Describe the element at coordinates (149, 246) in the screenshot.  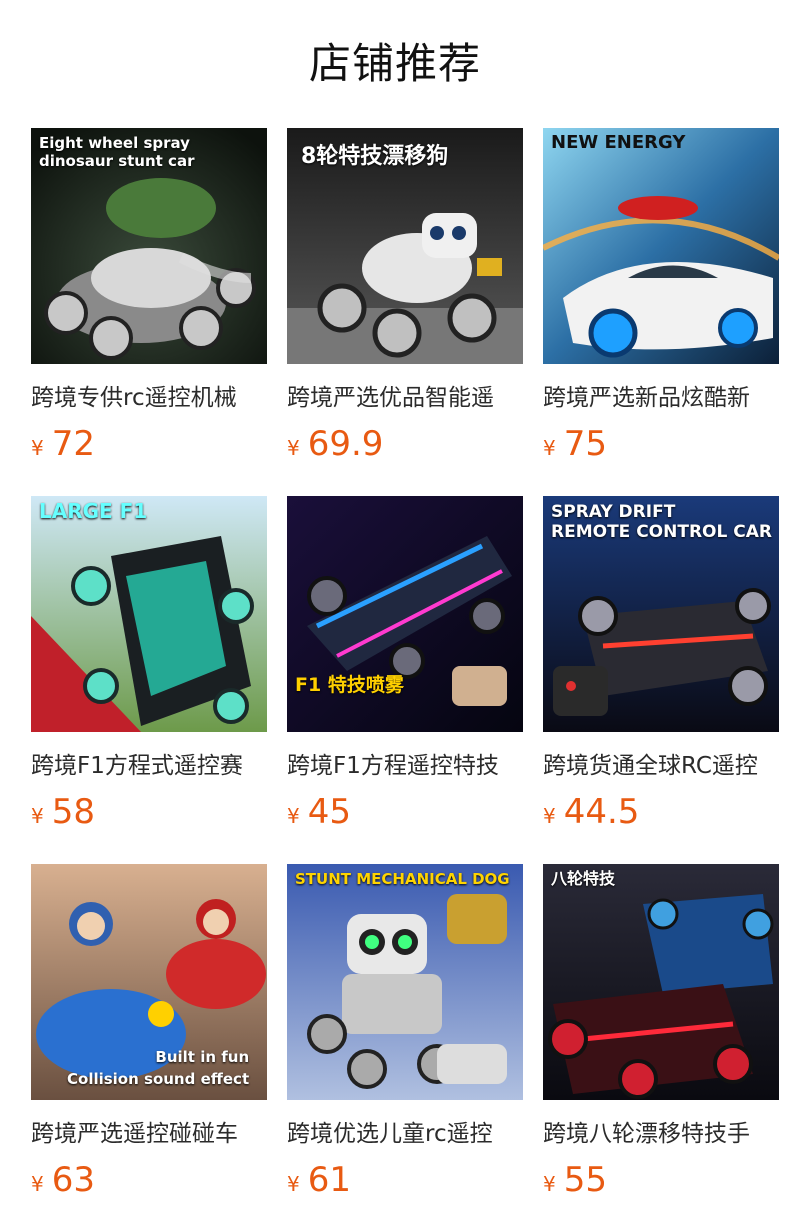
I see `product-image: Eight wheel spray dinosaur stunt car` at that location.